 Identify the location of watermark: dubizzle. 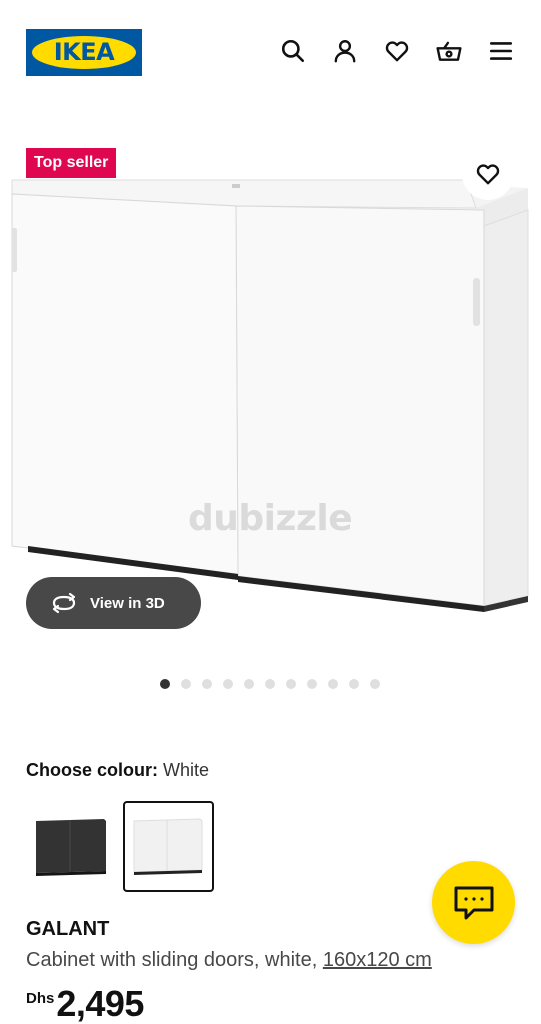
(270, 518).